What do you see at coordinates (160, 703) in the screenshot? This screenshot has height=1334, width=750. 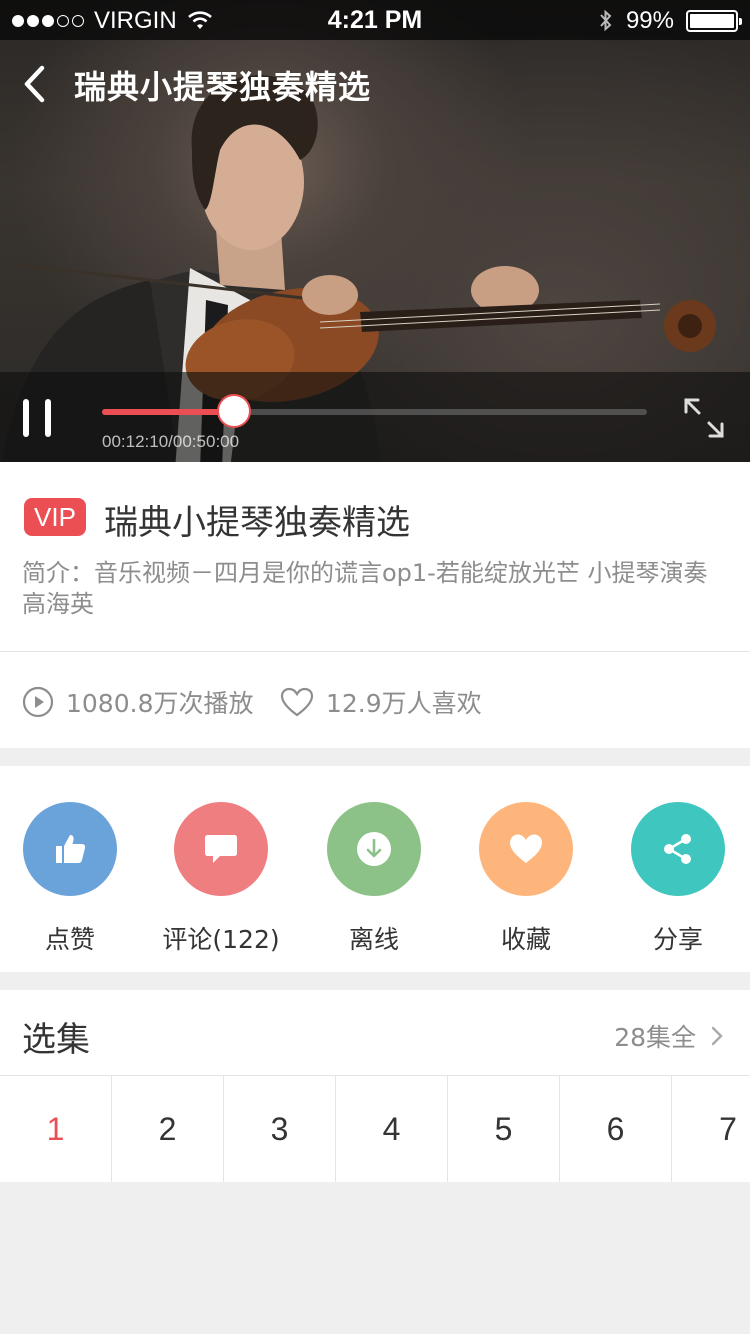 I see `play-count-text: 1080.8万次播放` at bounding box center [160, 703].